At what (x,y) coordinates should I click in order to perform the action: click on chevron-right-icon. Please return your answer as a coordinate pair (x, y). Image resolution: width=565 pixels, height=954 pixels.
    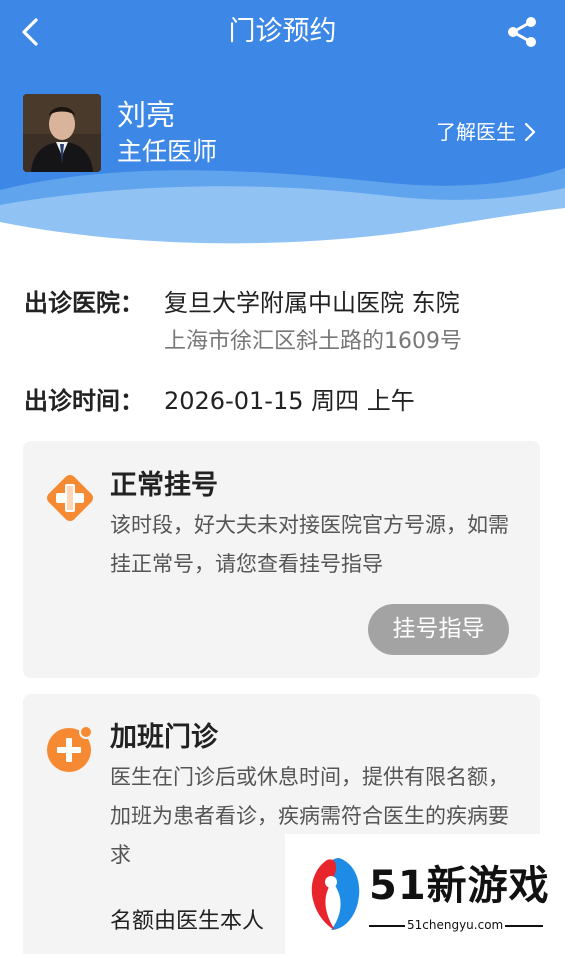
    Looking at the image, I should click on (530, 132).